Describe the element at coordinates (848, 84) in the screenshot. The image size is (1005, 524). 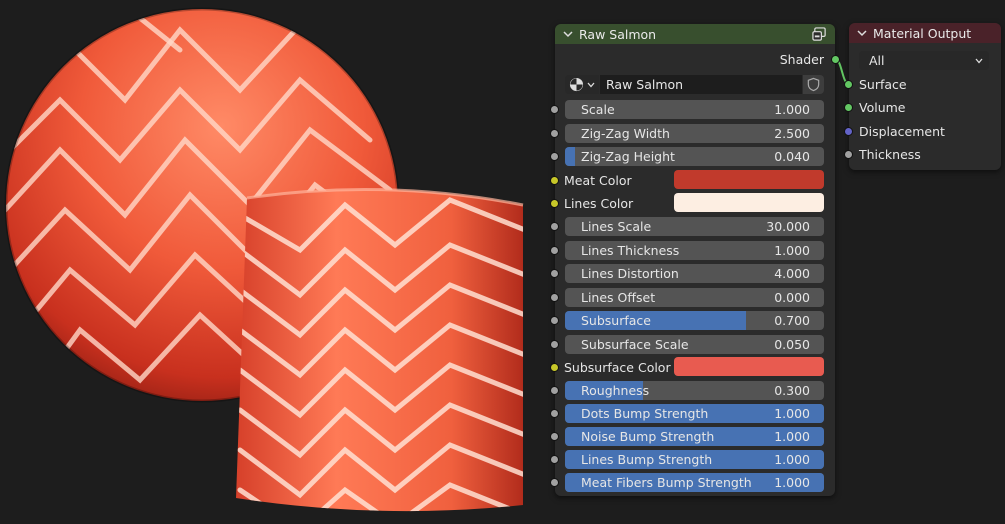
I see `input-socket-surface` at that location.